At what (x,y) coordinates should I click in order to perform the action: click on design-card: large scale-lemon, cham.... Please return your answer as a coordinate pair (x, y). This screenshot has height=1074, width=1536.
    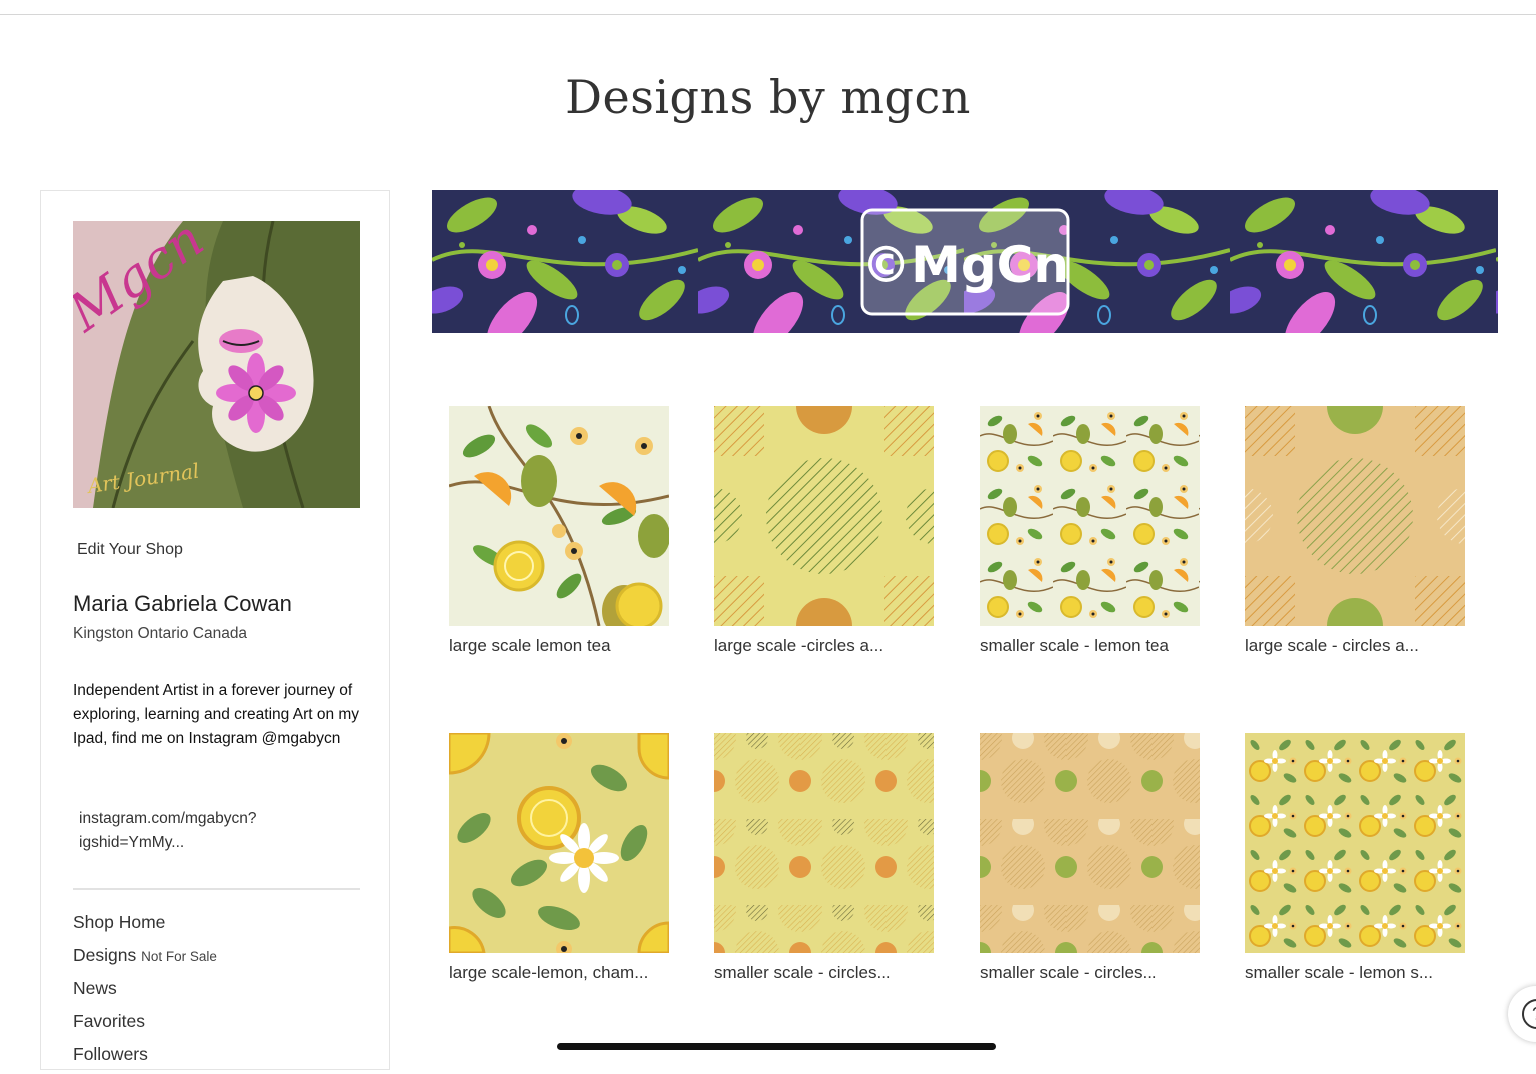
    Looking at the image, I should click on (559, 858).